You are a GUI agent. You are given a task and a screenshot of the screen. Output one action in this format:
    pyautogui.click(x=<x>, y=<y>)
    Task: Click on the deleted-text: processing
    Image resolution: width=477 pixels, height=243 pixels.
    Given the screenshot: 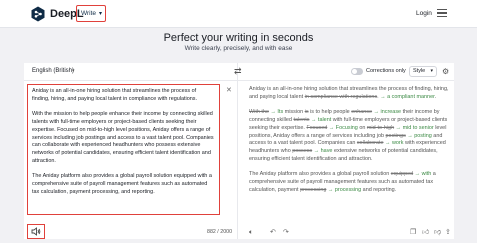 What is the action you would take?
    pyautogui.click(x=313, y=190)
    